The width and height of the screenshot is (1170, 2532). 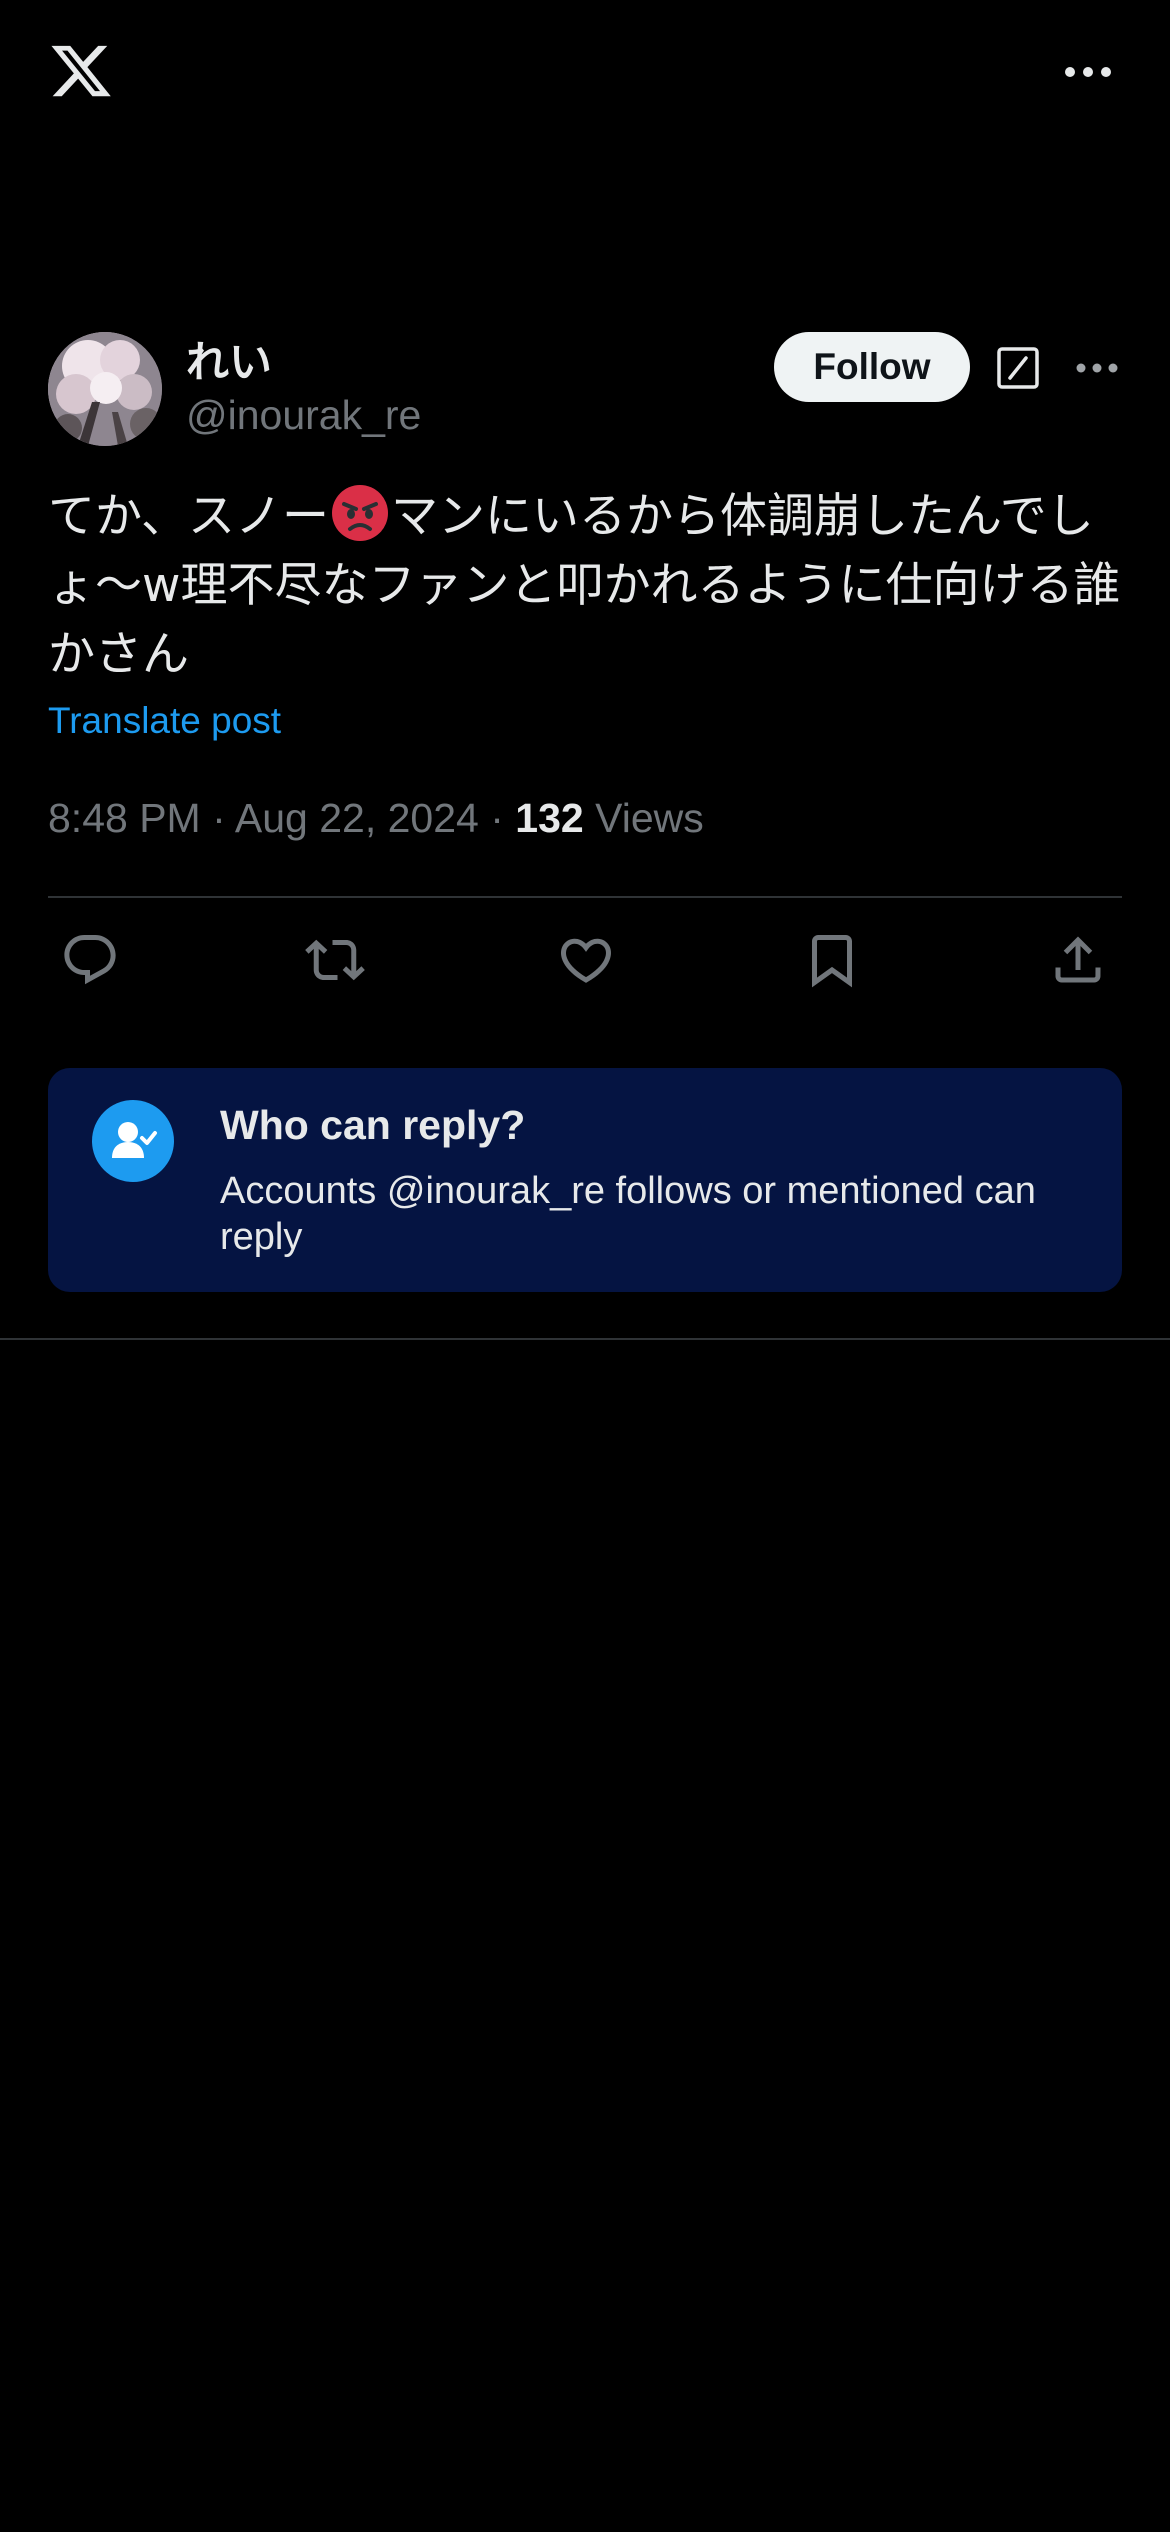 What do you see at coordinates (357, 818) in the screenshot?
I see `post-date: Aug 22, 2024` at bounding box center [357, 818].